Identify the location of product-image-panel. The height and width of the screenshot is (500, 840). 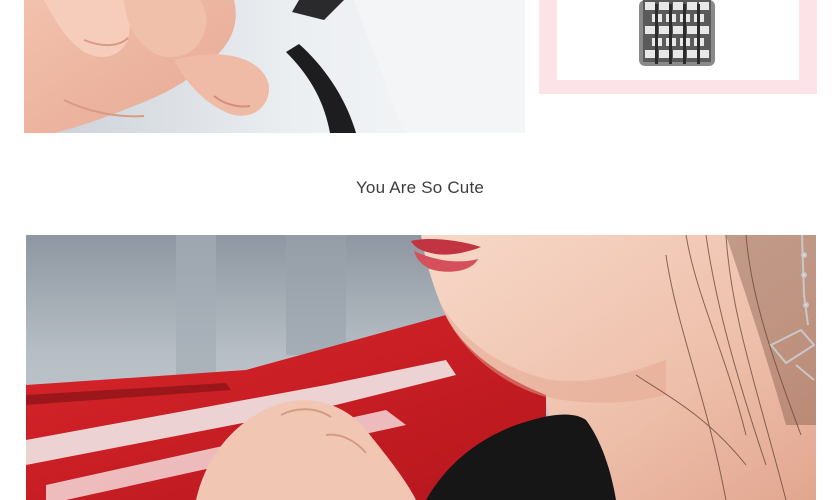
(678, 40).